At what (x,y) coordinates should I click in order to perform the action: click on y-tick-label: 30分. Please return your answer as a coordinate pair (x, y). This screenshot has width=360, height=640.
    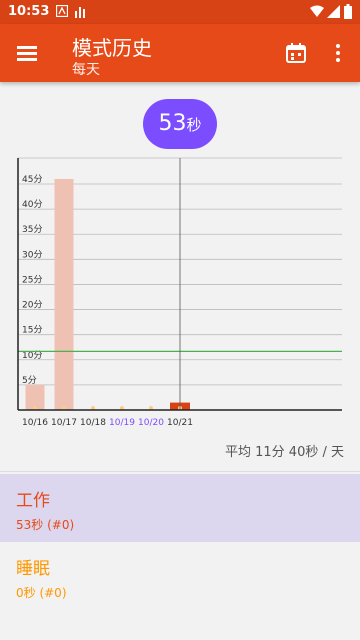
    Looking at the image, I should click on (32, 254).